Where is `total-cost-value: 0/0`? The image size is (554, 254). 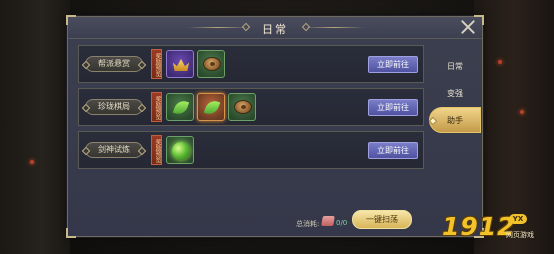 total-cost-value: 0/0 is located at coordinates (342, 223).